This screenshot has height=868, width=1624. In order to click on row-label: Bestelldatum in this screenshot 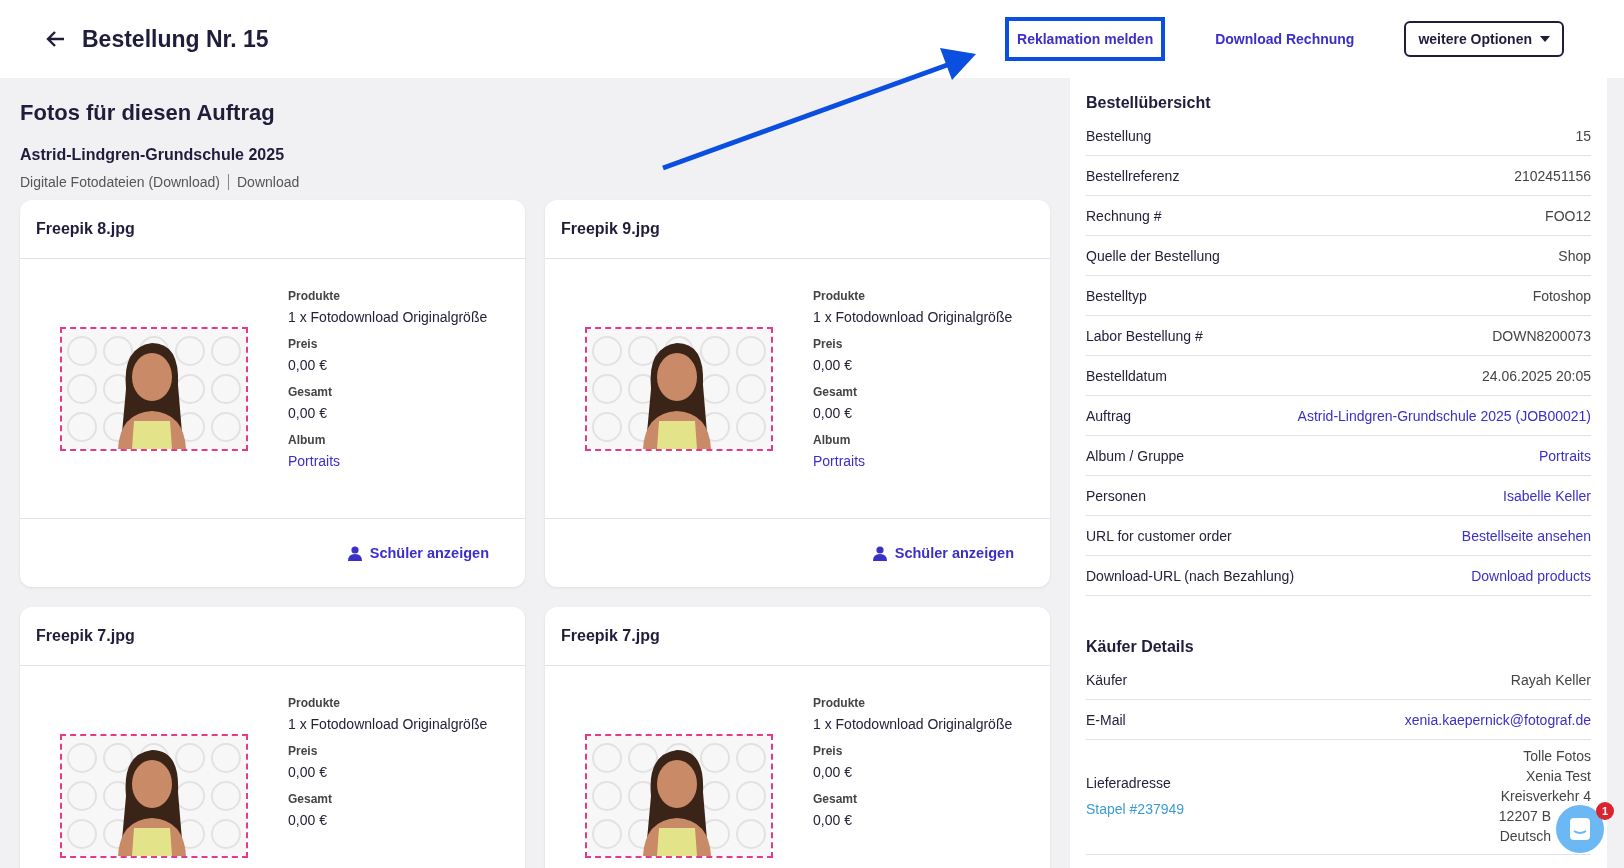, I will do `click(1126, 375)`.